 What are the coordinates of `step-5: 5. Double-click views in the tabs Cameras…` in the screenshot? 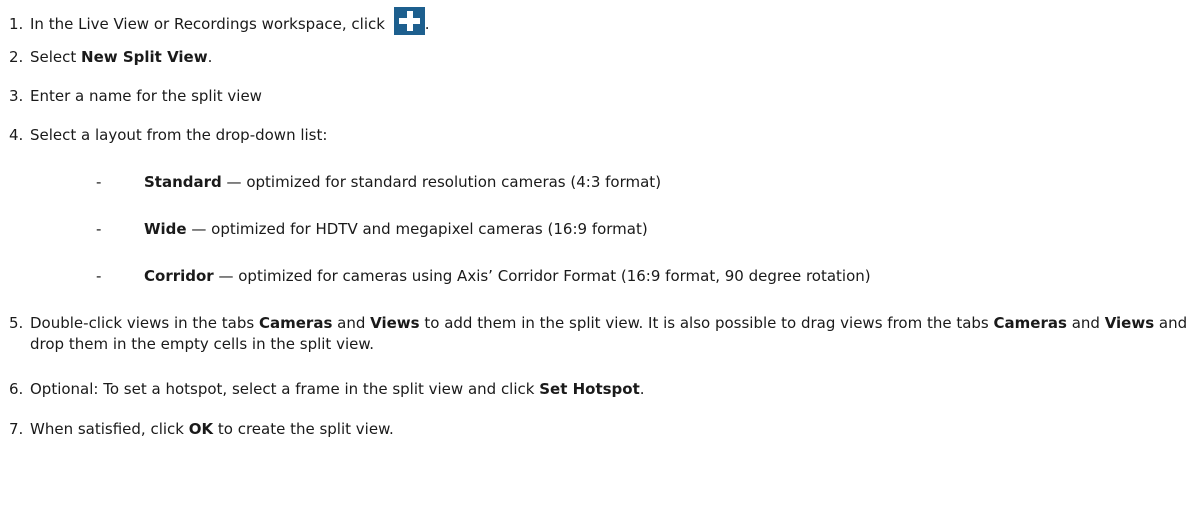 It's located at (599, 334).